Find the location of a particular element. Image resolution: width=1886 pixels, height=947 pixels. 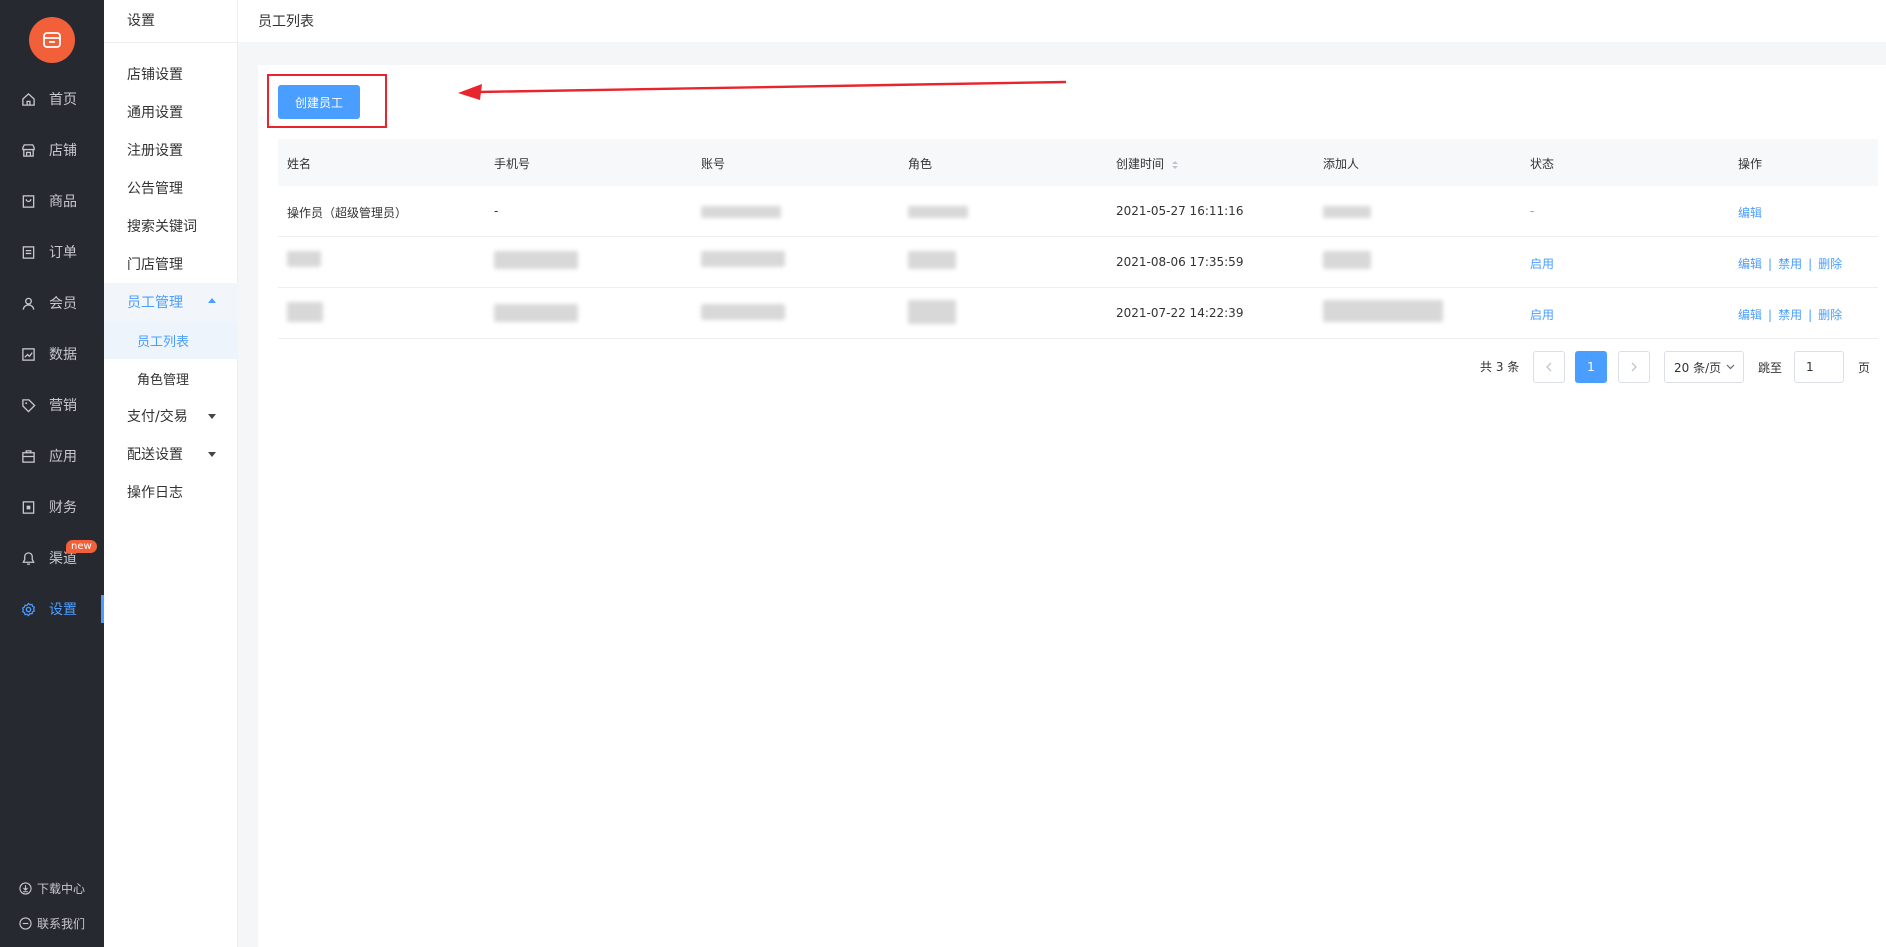

nav-item-store: 店铺 is located at coordinates (52, 150).